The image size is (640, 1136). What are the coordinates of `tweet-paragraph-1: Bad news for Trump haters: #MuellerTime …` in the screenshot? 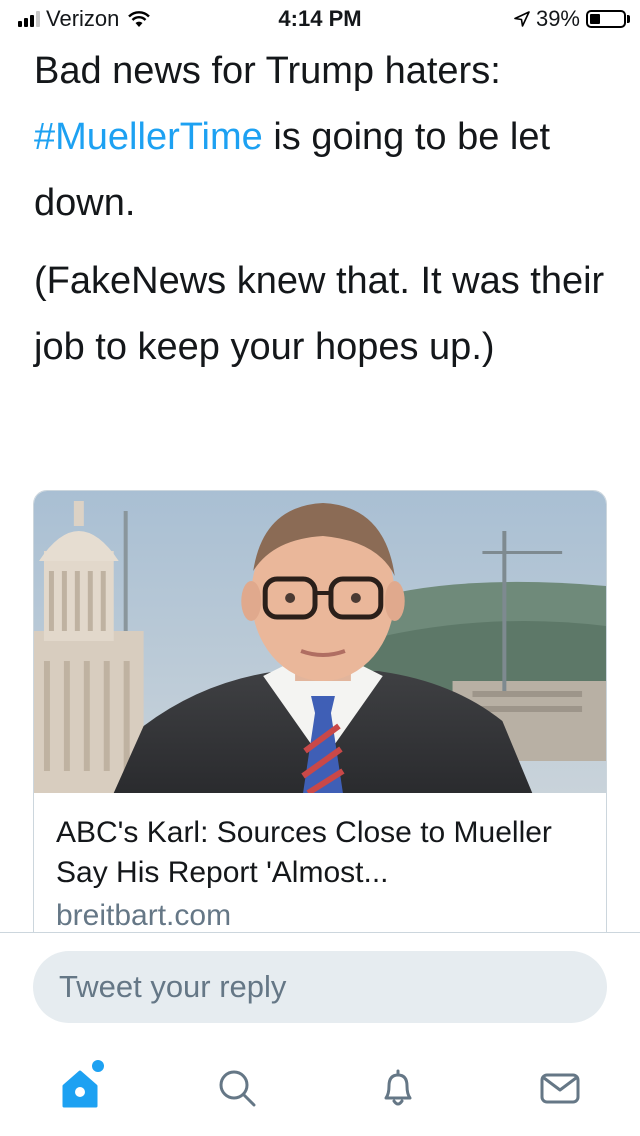 It's located at (292, 137).